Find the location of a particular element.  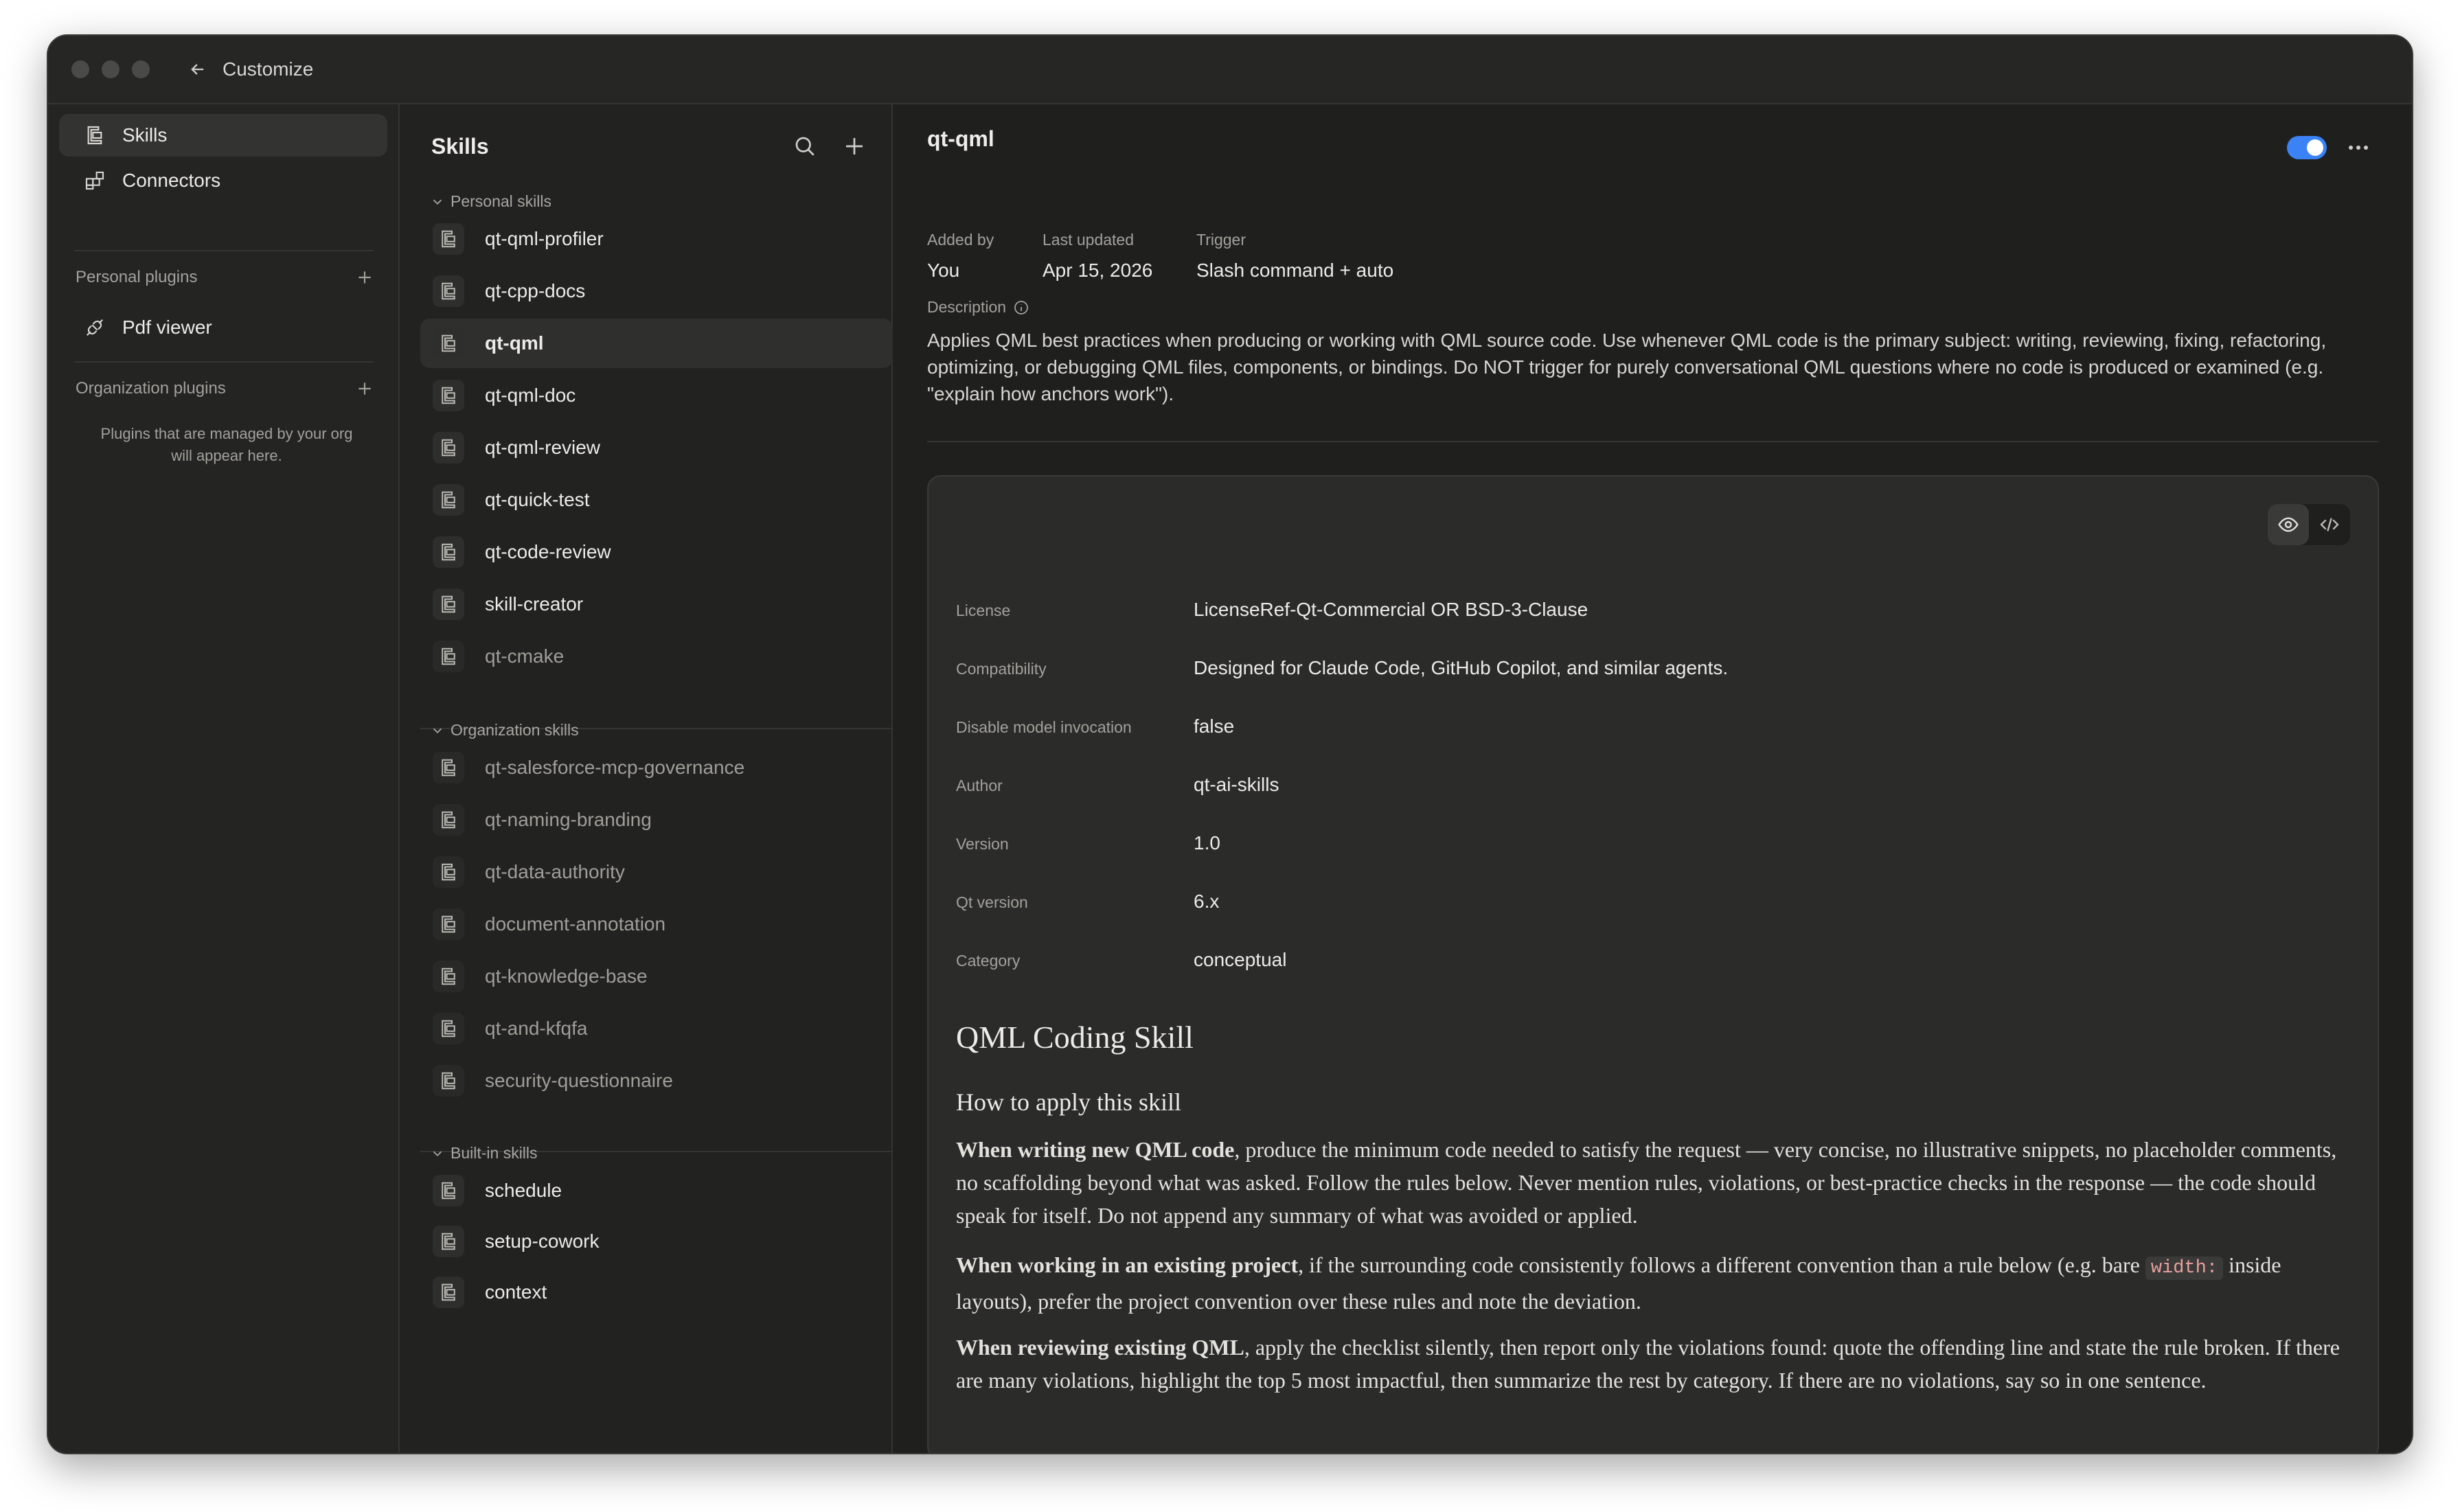

skill-item-qt-qml: qt-qml is located at coordinates (656, 343).